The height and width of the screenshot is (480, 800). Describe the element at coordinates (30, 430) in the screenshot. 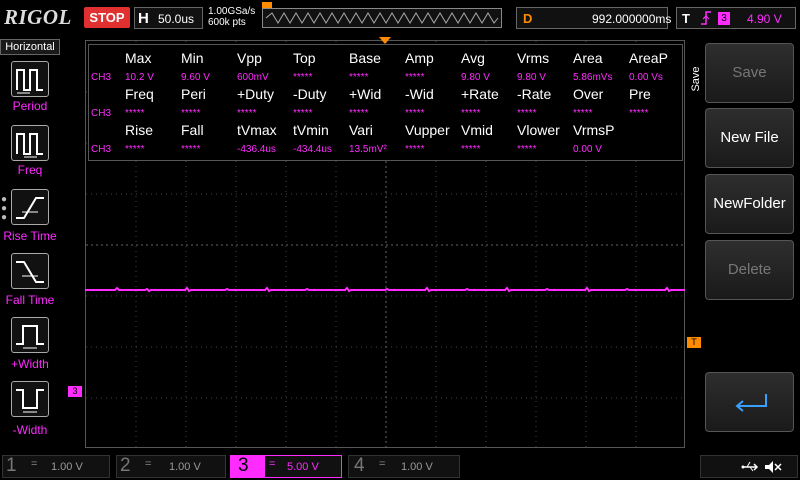

I see `negative-width-label: -Width` at that location.